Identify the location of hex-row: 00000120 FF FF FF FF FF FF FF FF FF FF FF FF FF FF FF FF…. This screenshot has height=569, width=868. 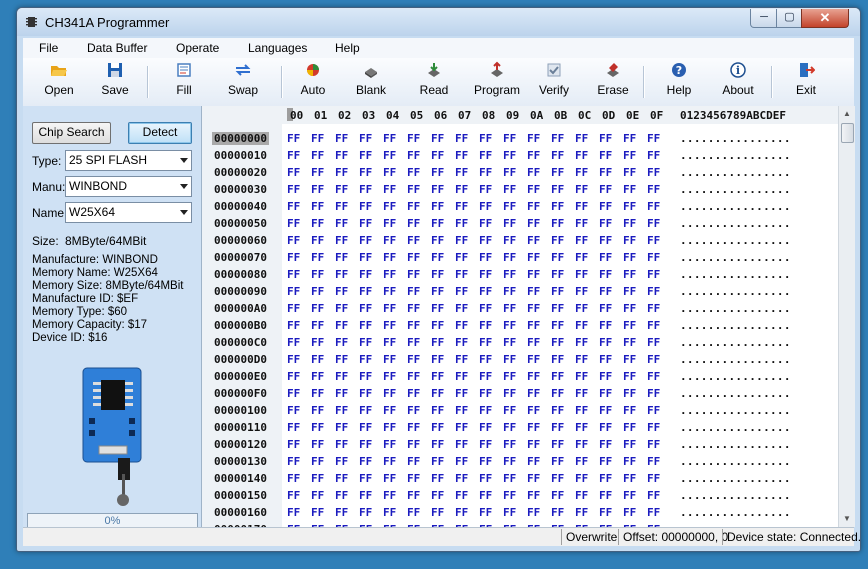
(520, 444).